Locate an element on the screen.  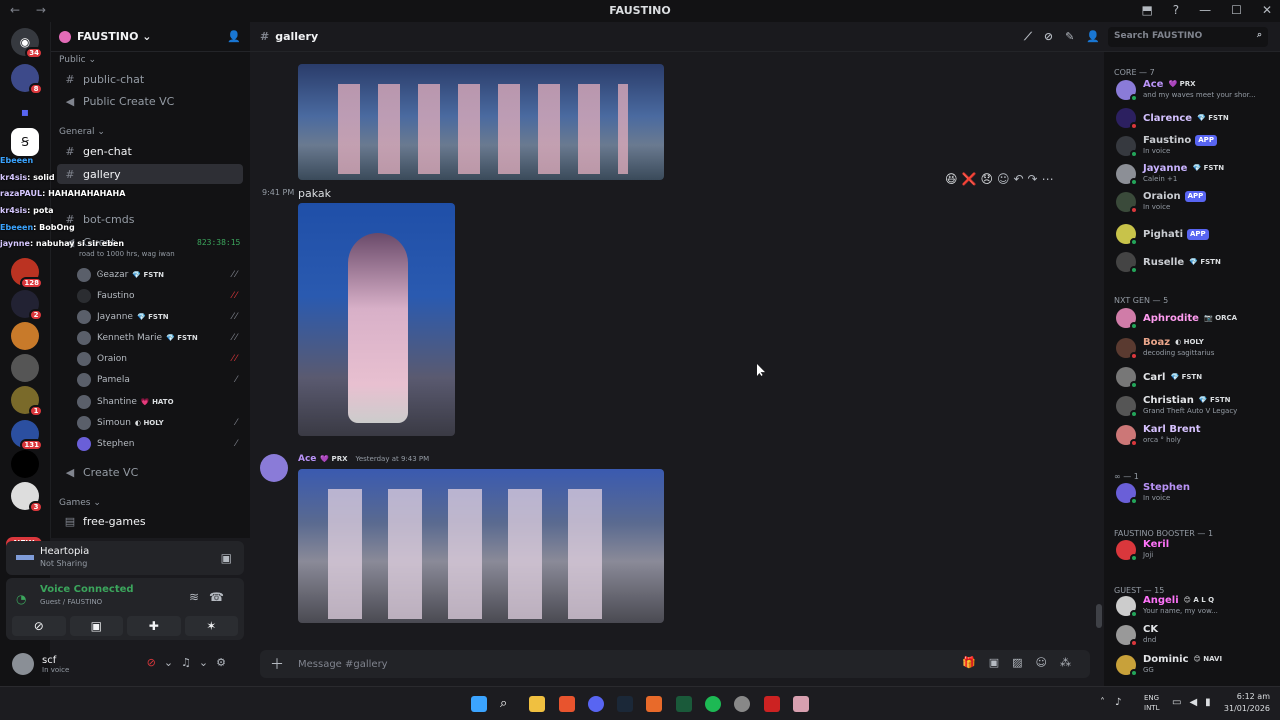
member-item: Carl 💎 FSTN is located at coordinates (1193, 377).